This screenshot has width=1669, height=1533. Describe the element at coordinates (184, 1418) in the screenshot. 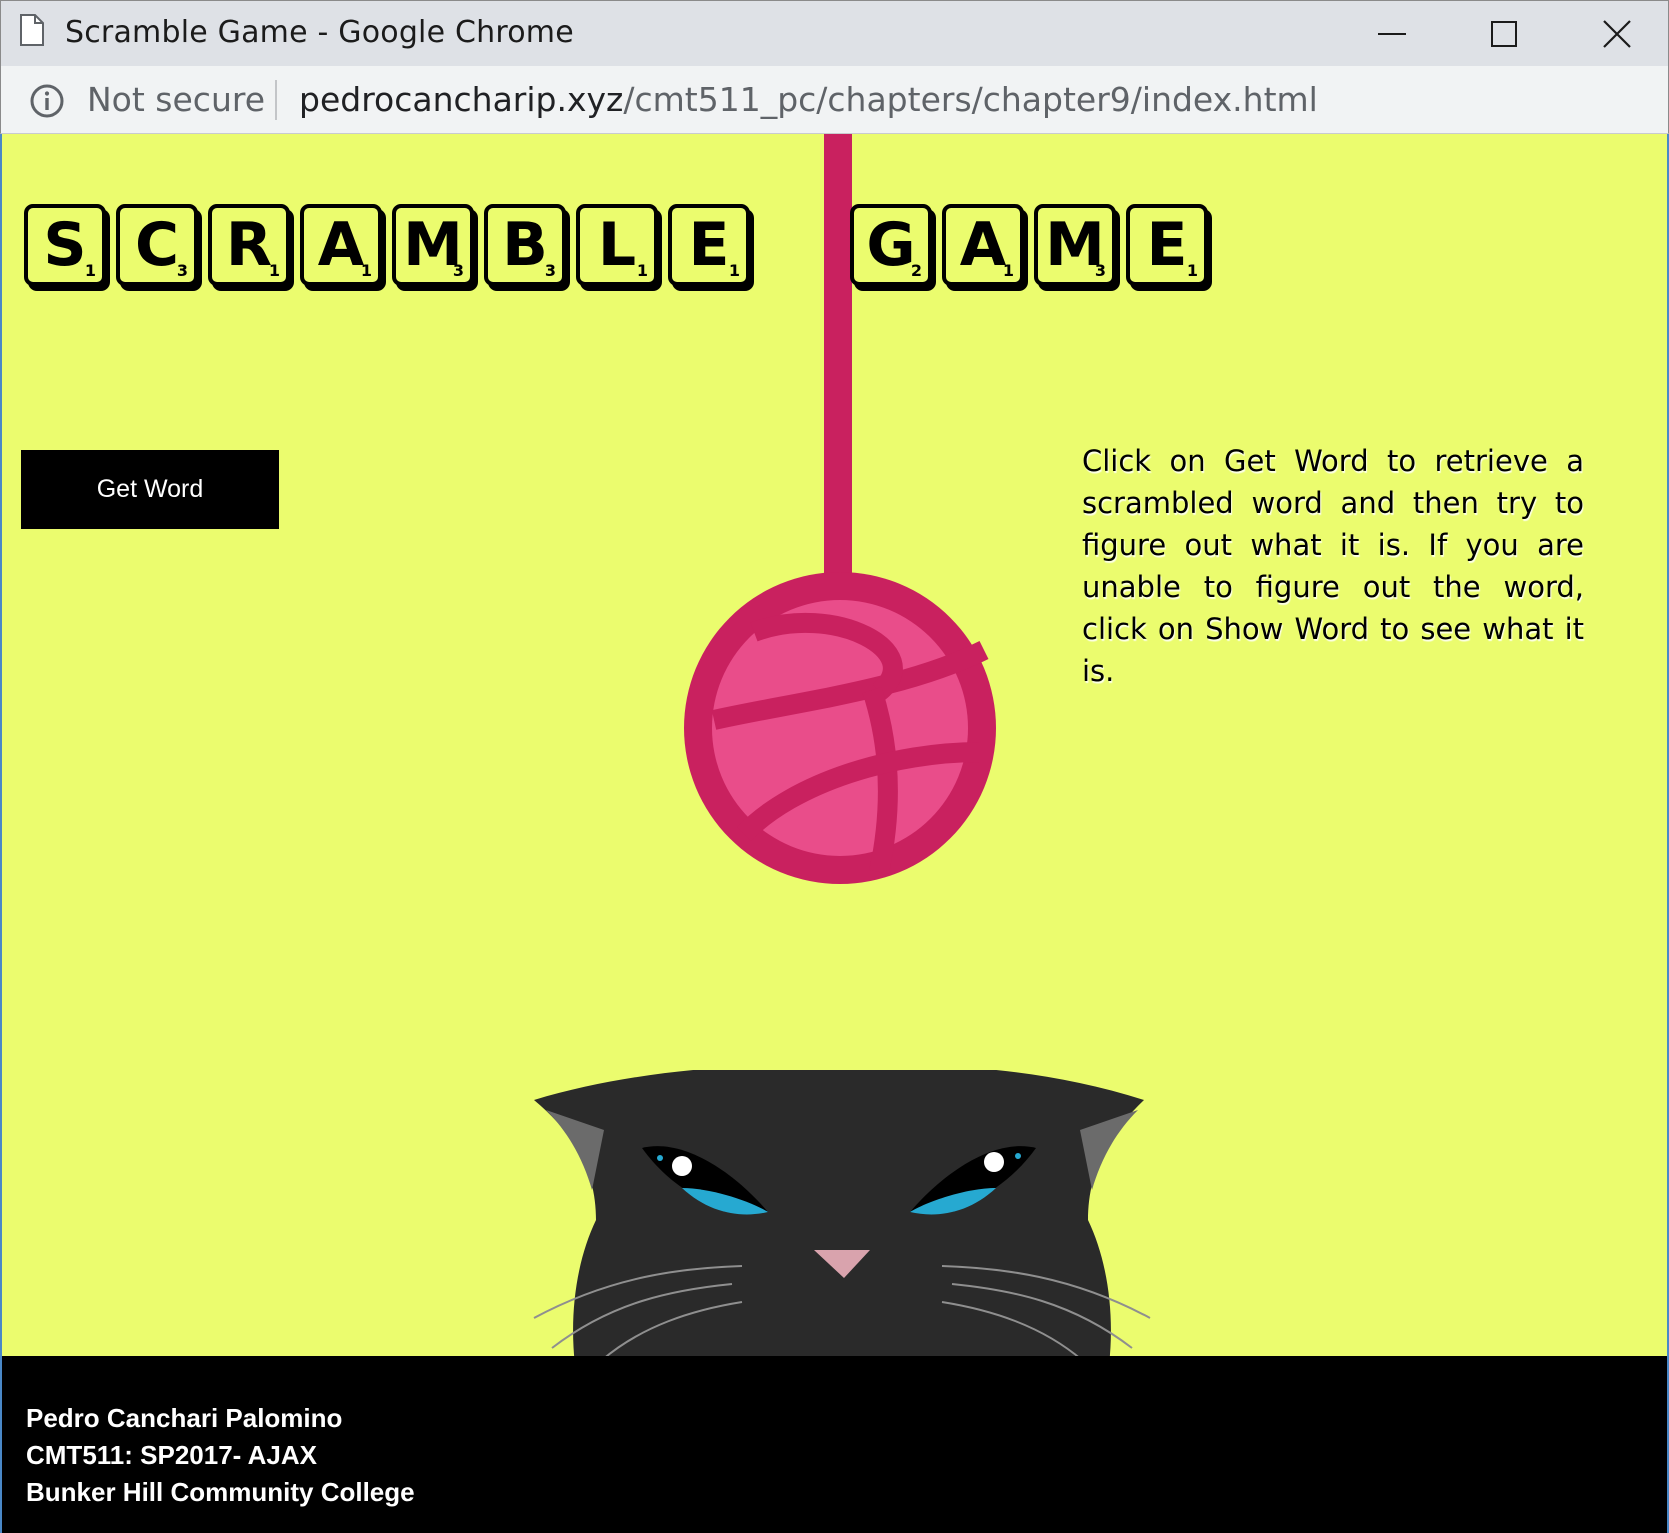

I see `footer-author: Pedro Canchari Palomino` at that location.